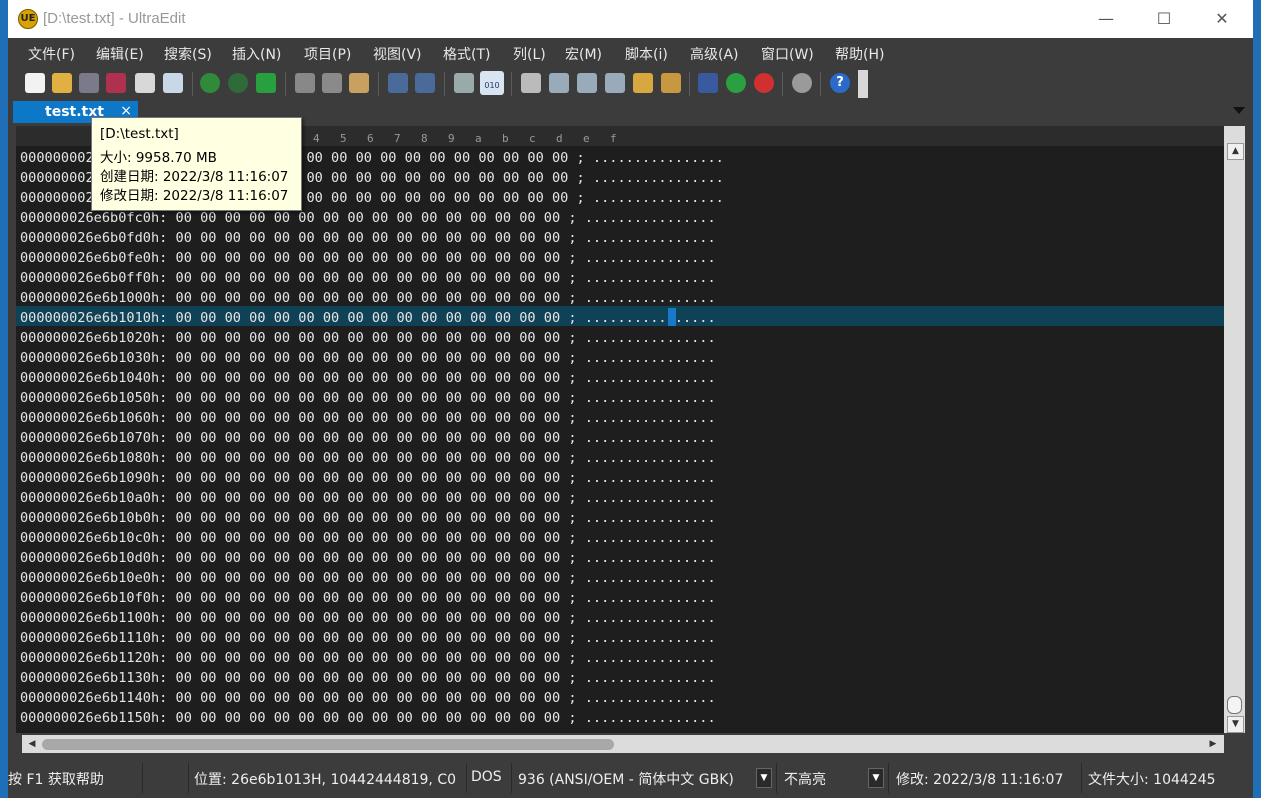  What do you see at coordinates (1235, 151) in the screenshot?
I see `scroll-up-icon: ▲` at bounding box center [1235, 151].